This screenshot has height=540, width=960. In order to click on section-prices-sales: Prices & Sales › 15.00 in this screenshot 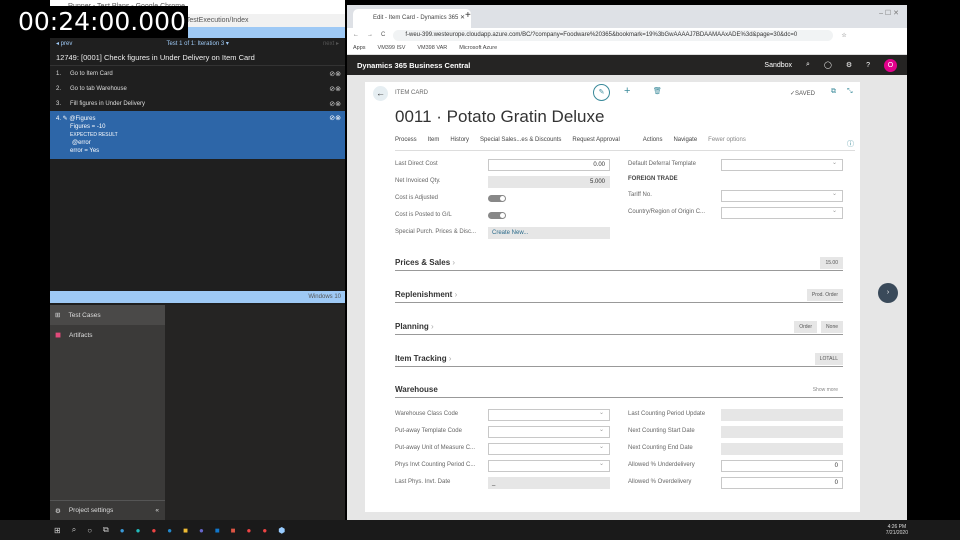, I will do `click(619, 264)`.